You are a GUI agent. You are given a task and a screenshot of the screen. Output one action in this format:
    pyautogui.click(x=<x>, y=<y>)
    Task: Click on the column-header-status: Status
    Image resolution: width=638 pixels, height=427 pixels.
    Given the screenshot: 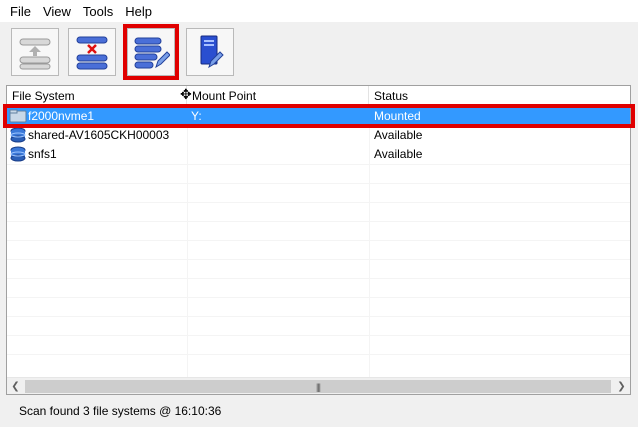 What is the action you would take?
    pyautogui.click(x=499, y=96)
    